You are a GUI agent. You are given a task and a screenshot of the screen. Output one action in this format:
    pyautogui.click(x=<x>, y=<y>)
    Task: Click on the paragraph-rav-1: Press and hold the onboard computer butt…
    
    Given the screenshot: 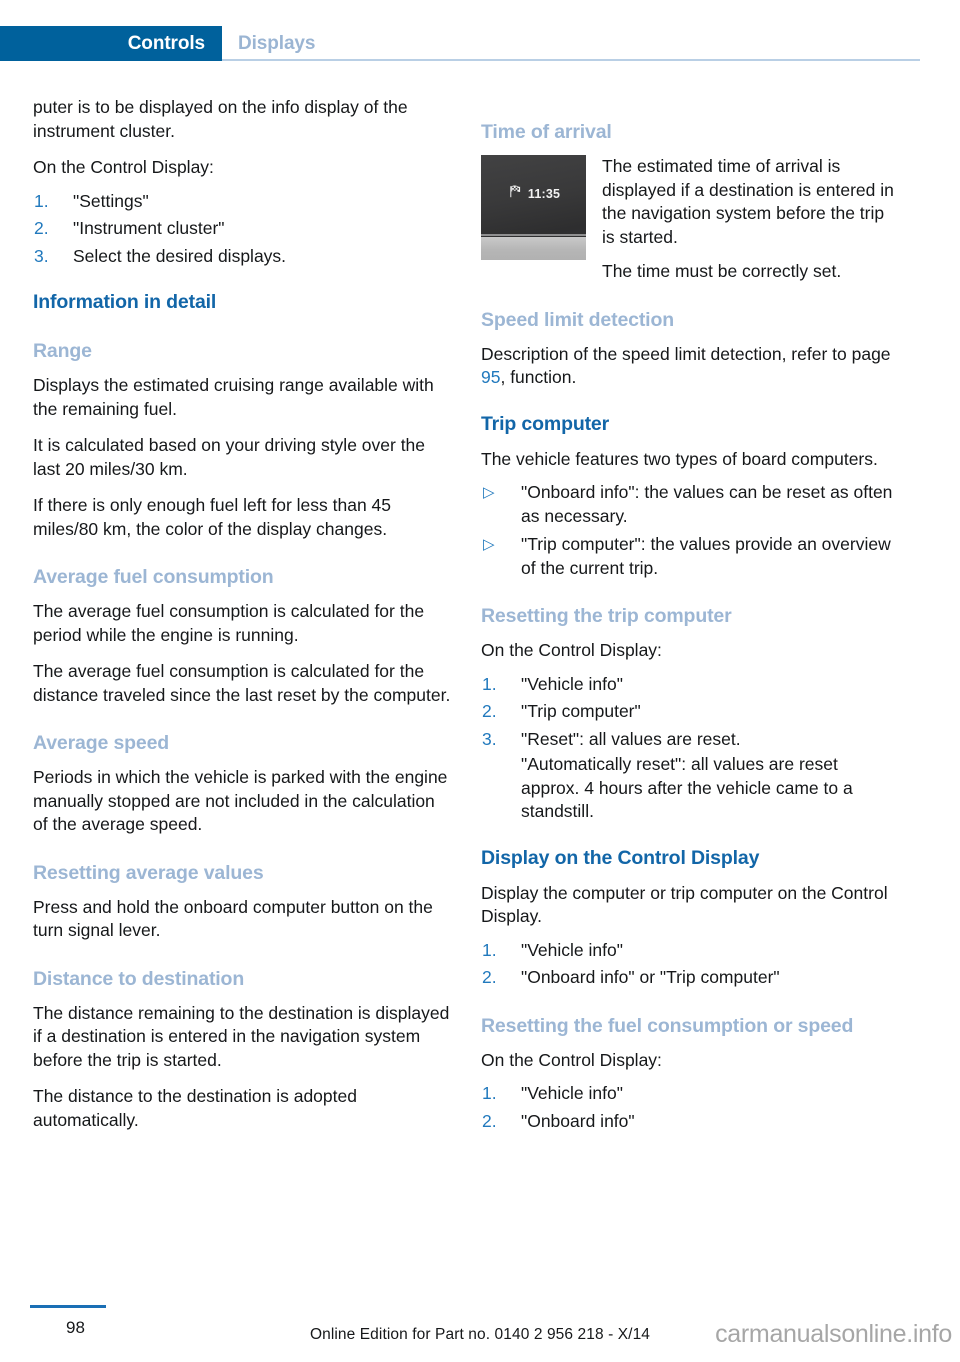 What is the action you would take?
    pyautogui.click(x=233, y=918)
    